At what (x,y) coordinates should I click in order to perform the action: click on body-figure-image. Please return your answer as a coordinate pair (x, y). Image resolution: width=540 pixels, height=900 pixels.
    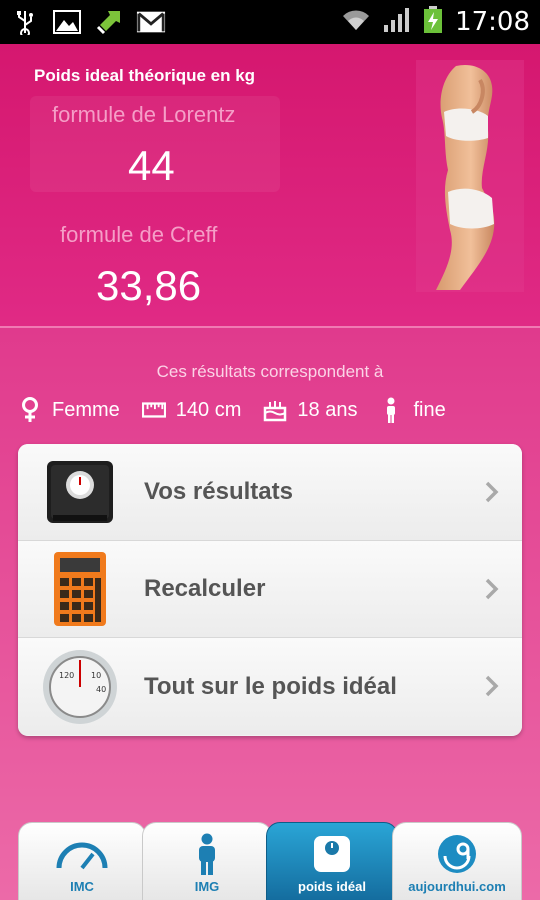
    Looking at the image, I should click on (470, 176).